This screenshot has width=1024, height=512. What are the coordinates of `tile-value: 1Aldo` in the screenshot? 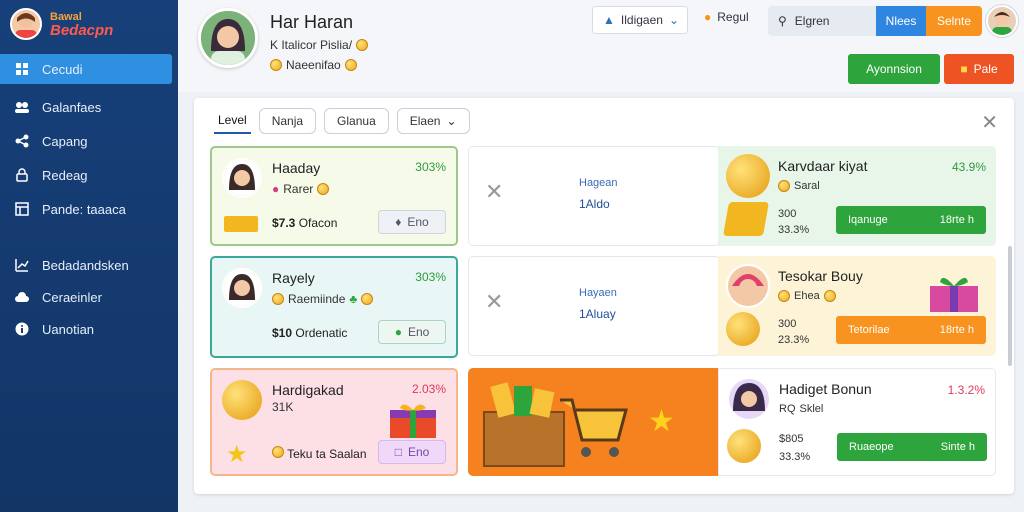 It's located at (594, 204).